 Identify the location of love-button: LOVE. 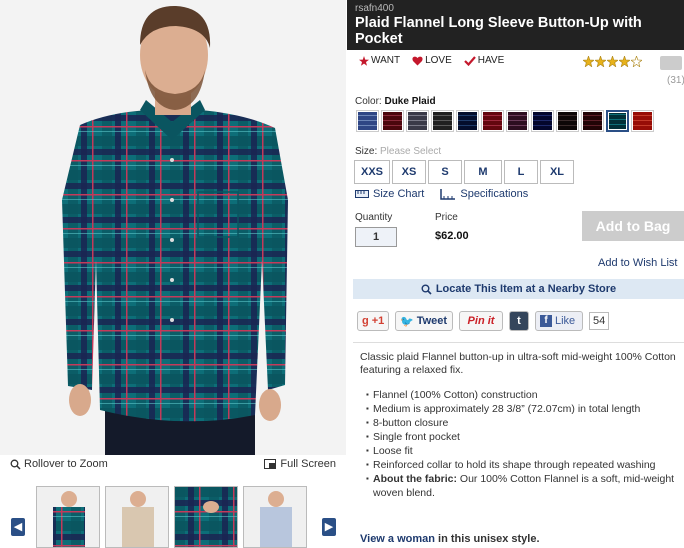
(432, 60).